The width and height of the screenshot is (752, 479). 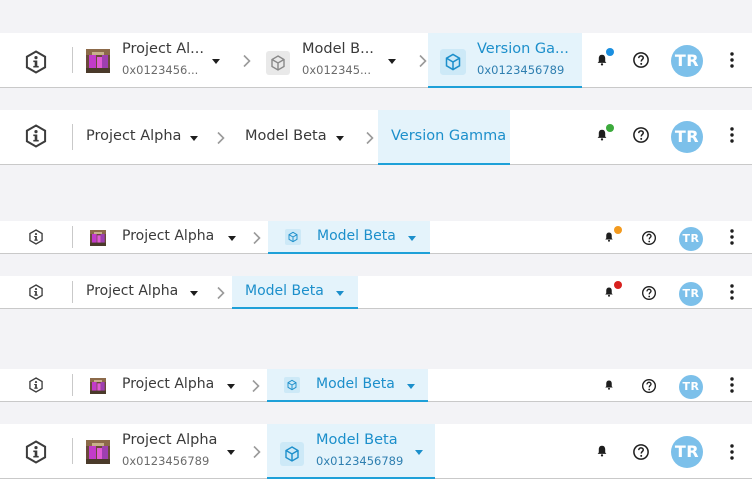 What do you see at coordinates (351, 451) in the screenshot?
I see `breadcrumb-model: Model Beta 0x0123456789` at bounding box center [351, 451].